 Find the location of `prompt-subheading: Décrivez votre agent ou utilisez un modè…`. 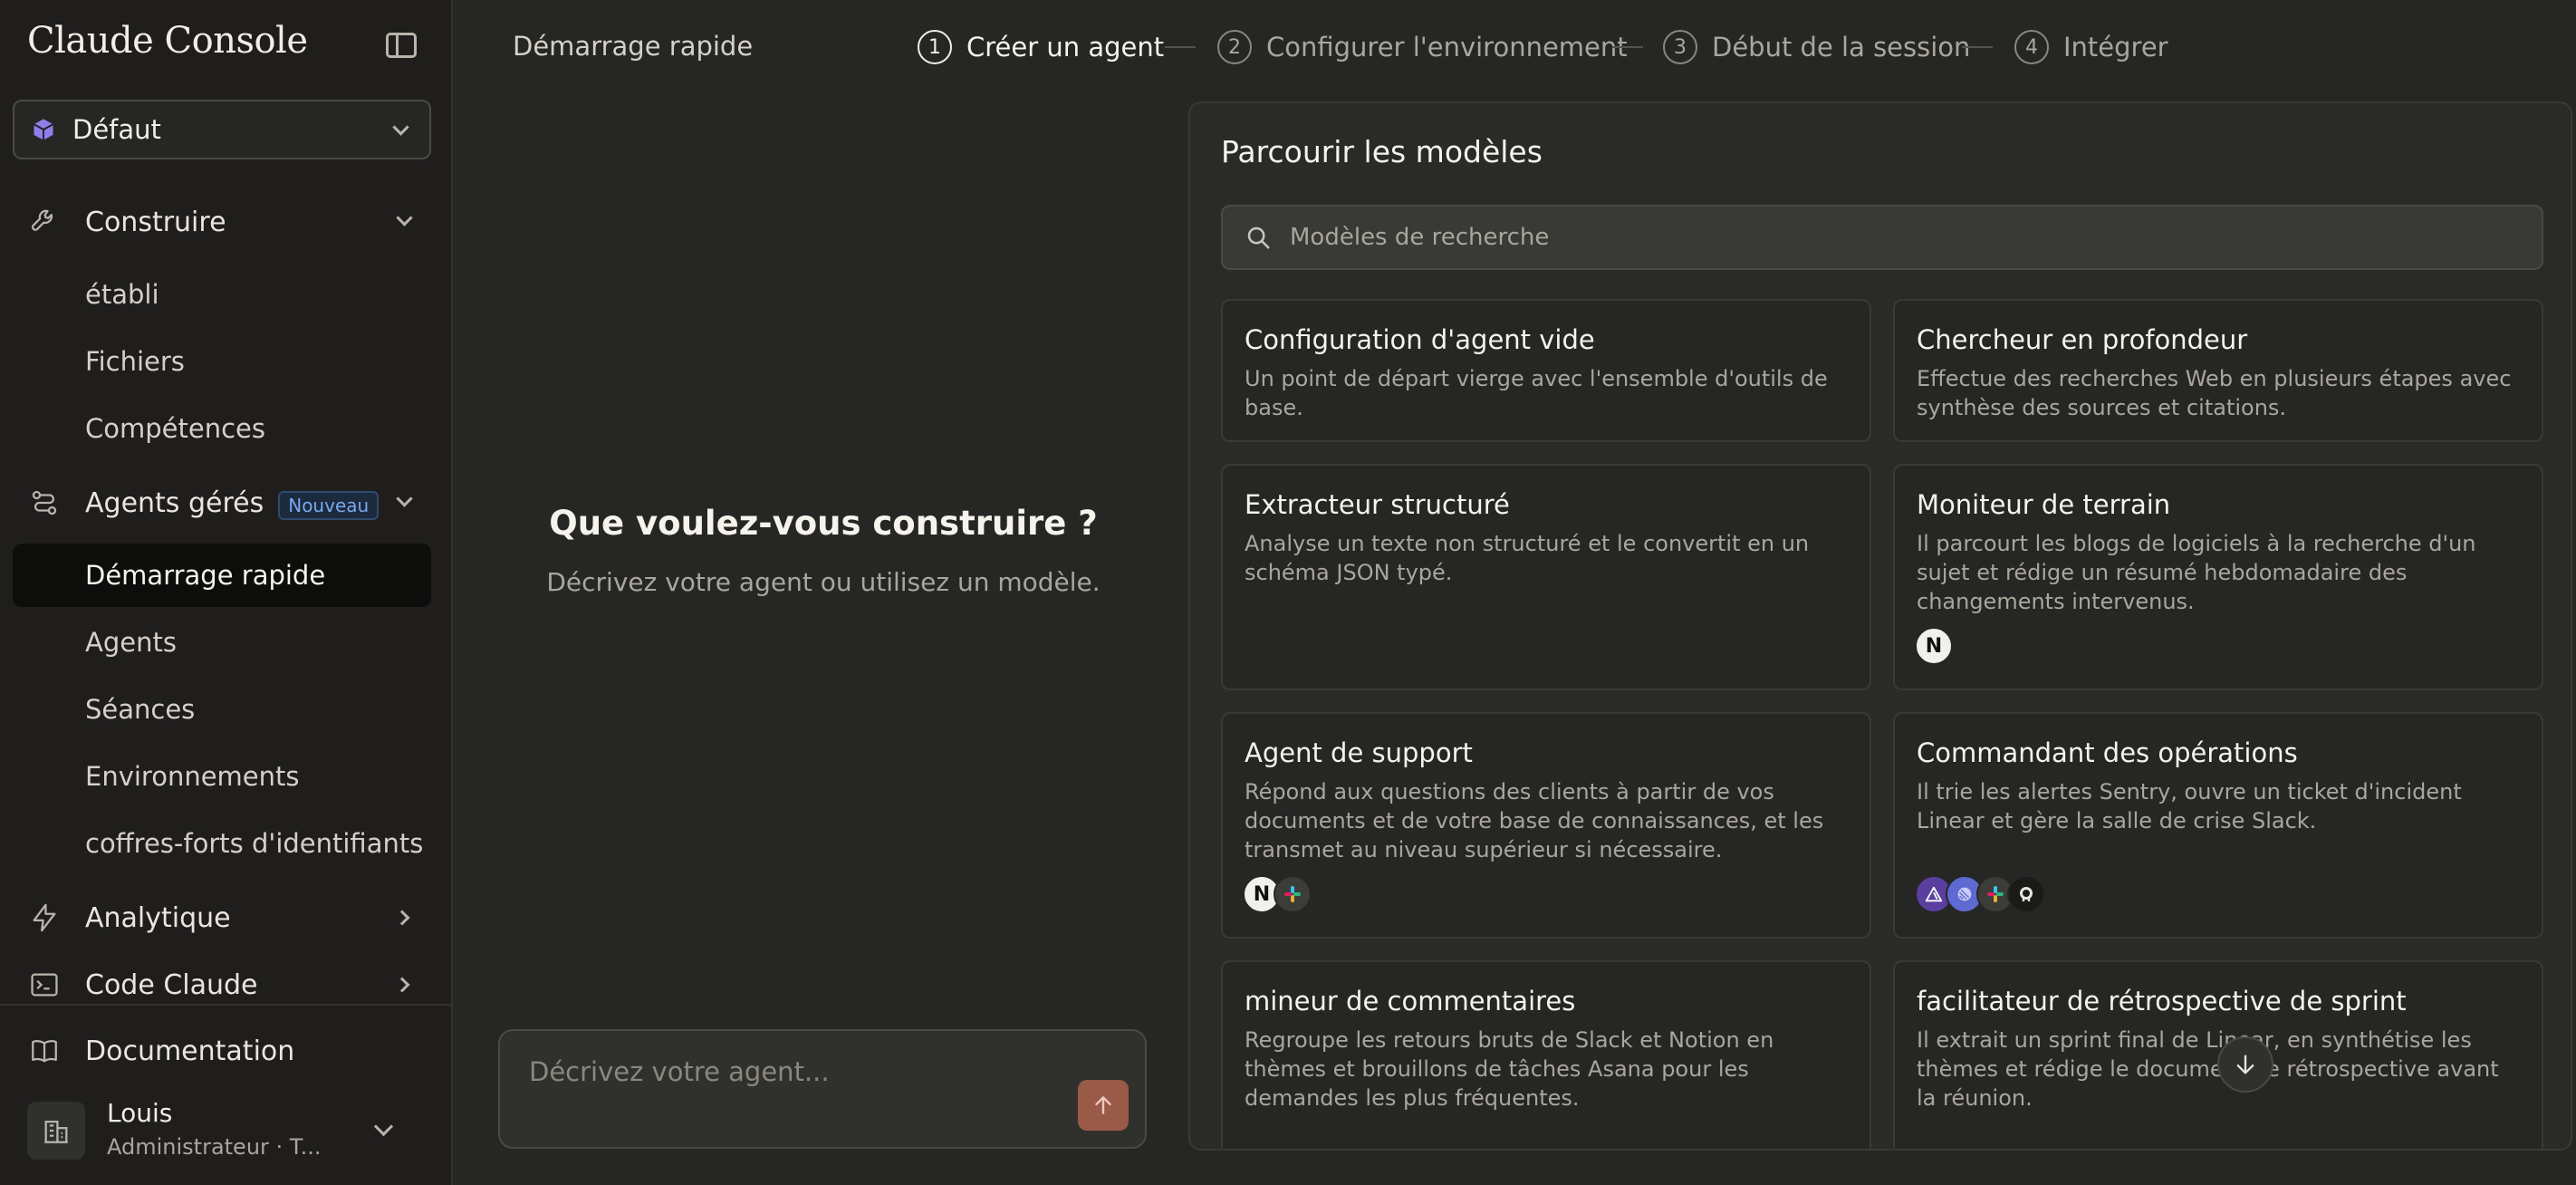

prompt-subheading: Décrivez votre agent ou utilisez un modè… is located at coordinates (823, 582).